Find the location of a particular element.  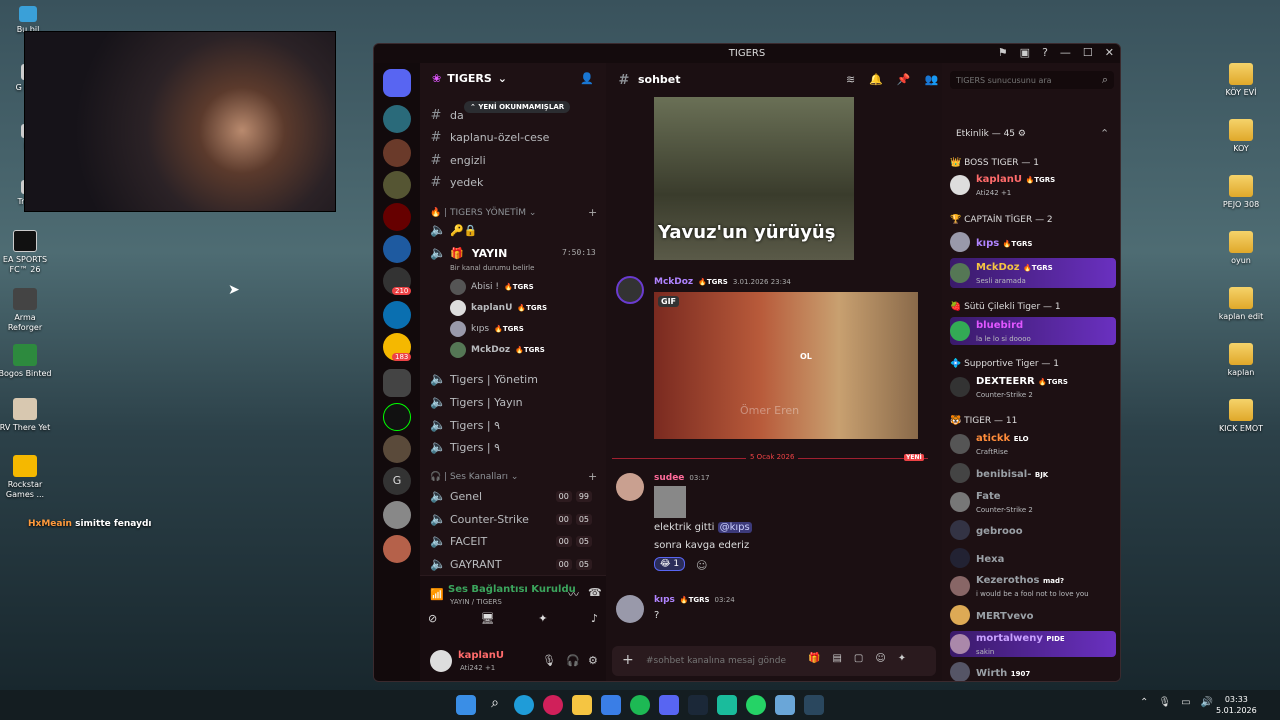

voice-user: kaplanU 🔥TGRS is located at coordinates (498, 308).